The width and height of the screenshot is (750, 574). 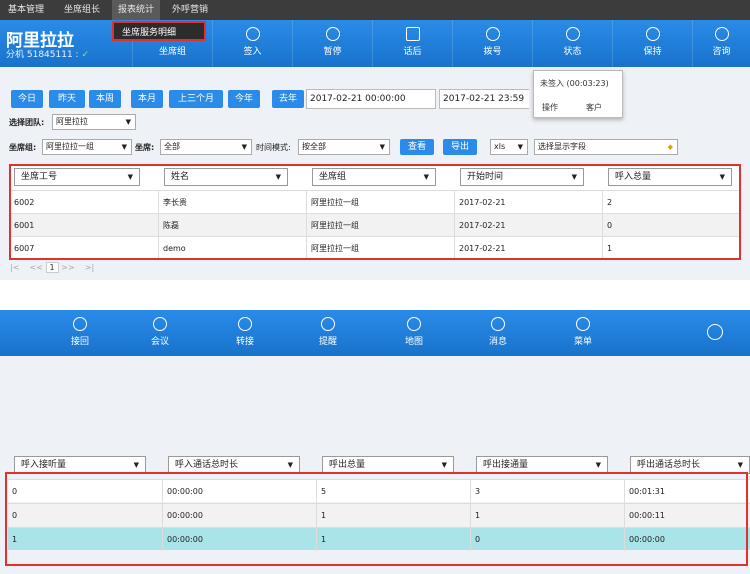 I want to click on nav-label: 坐席组, so click(x=172, y=52).